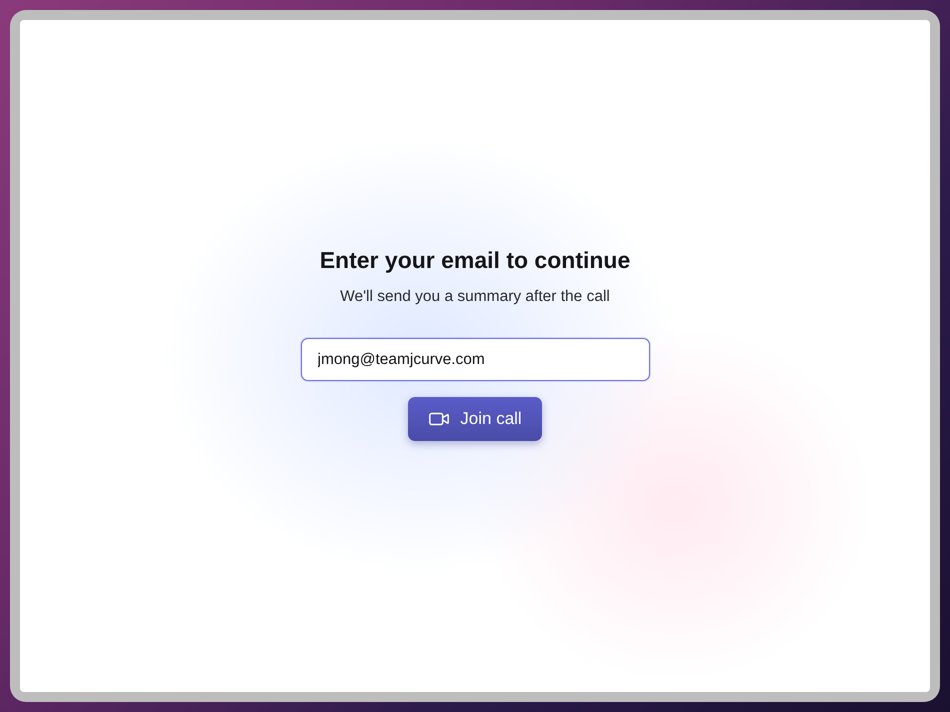  I want to click on join-call-button: Join call, so click(475, 419).